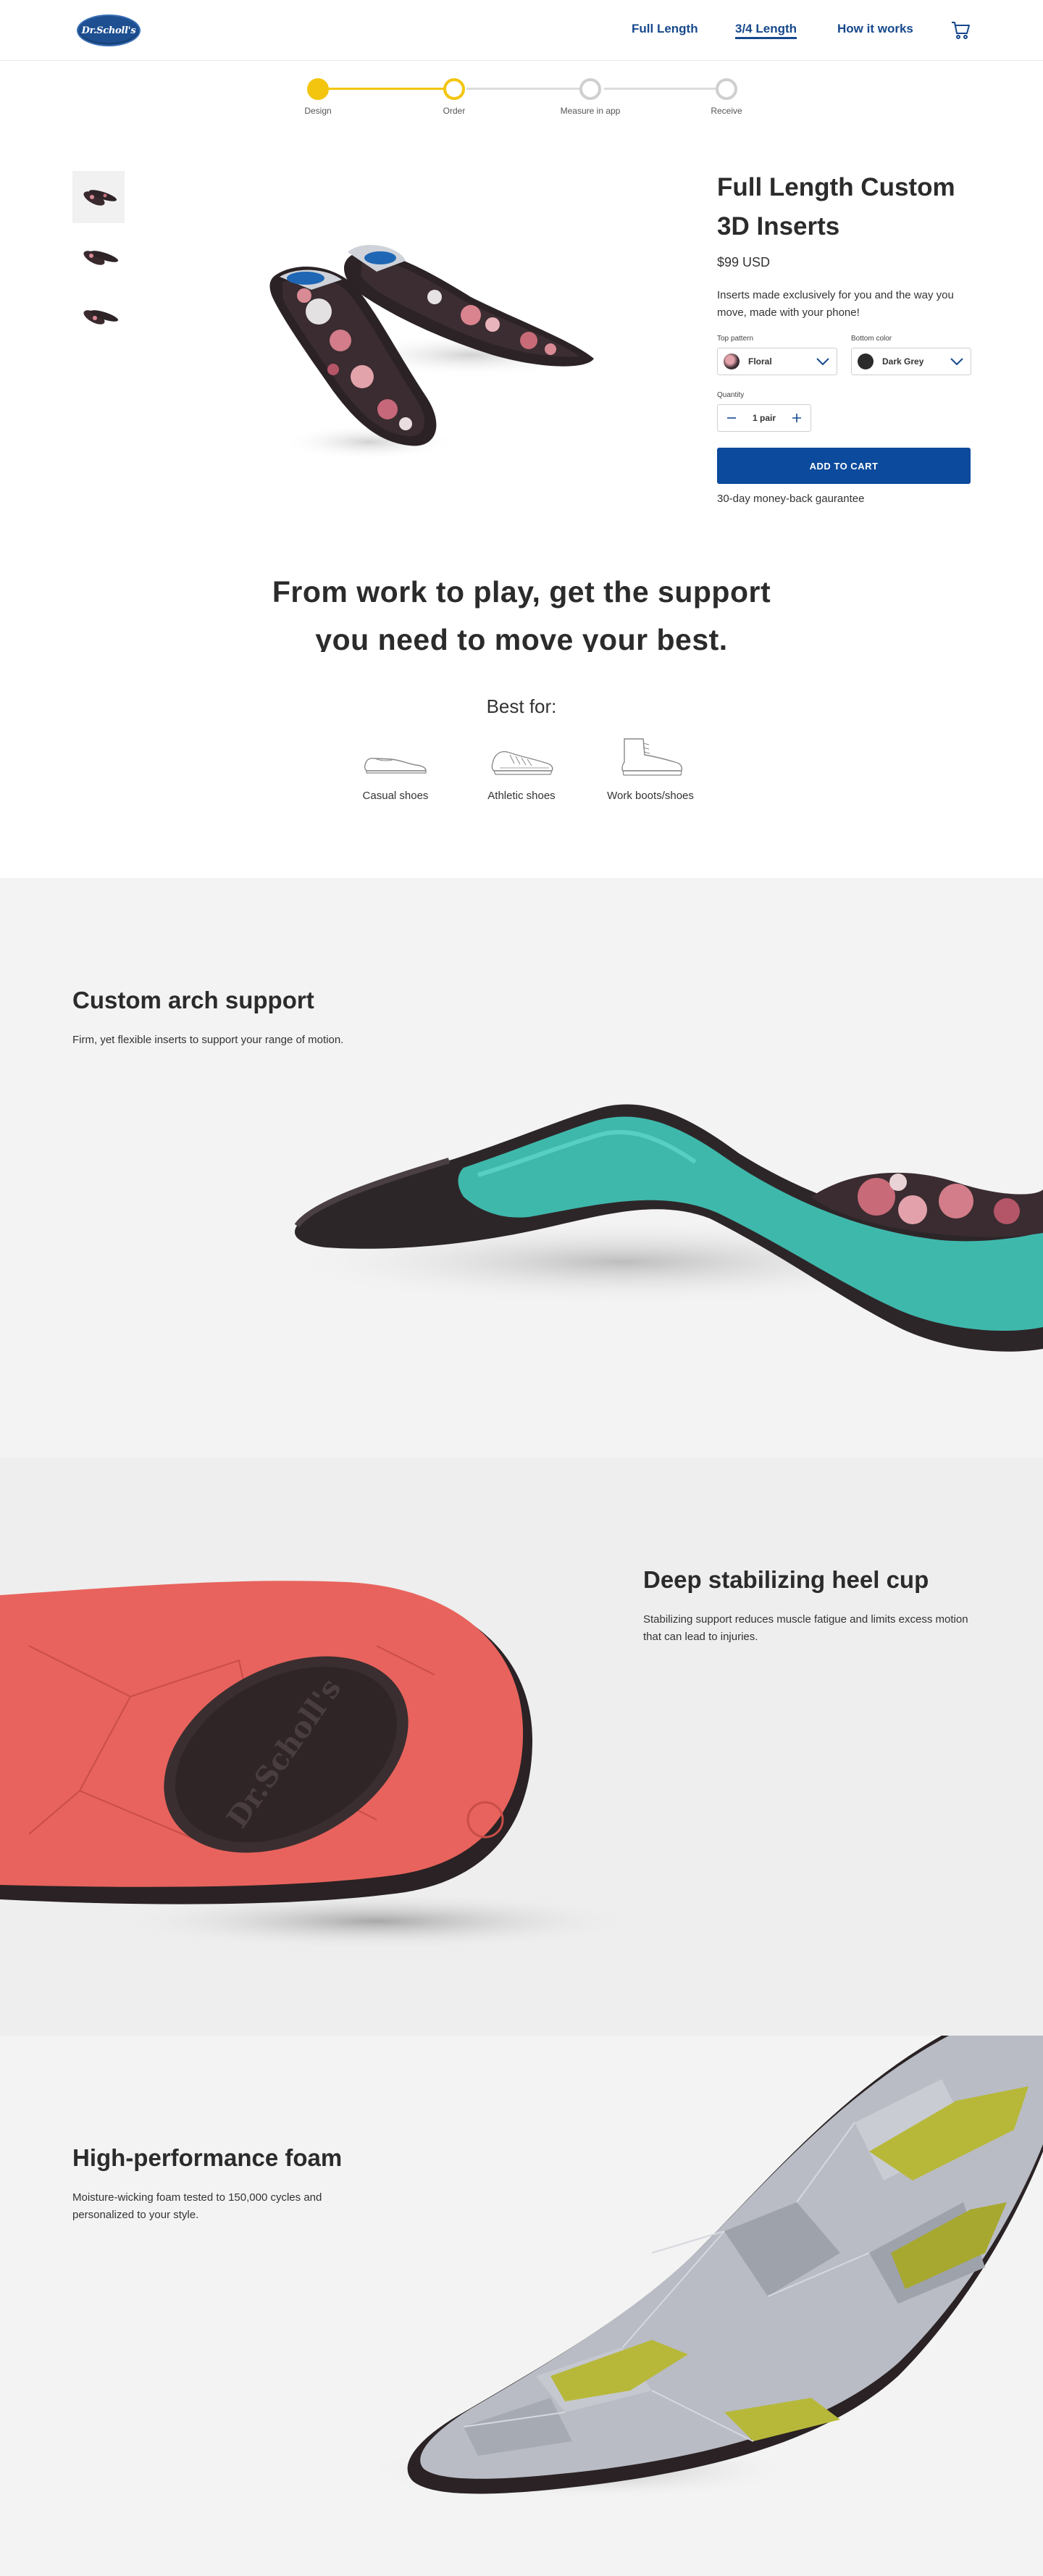  Describe the element at coordinates (521, 706) in the screenshot. I see `best-for-title: Best for:` at that location.